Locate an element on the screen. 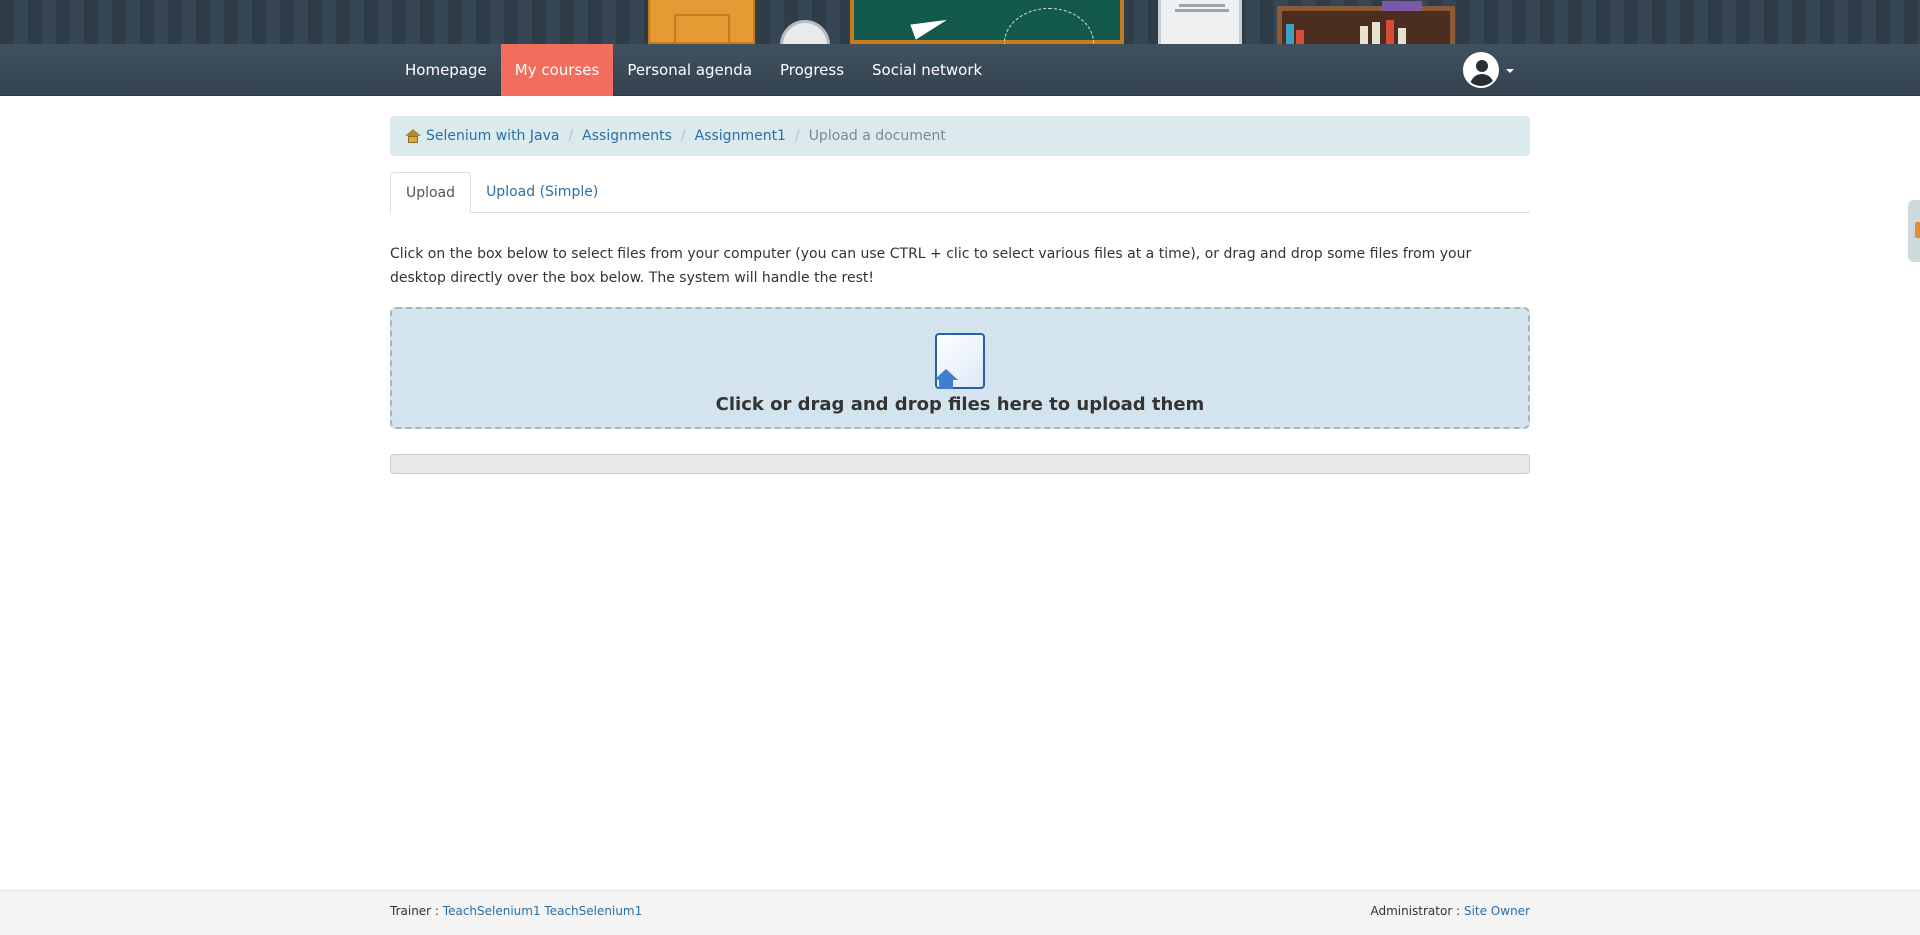 This screenshot has height=935, width=1920. breadcrumb-current: Upload a document is located at coordinates (877, 136).